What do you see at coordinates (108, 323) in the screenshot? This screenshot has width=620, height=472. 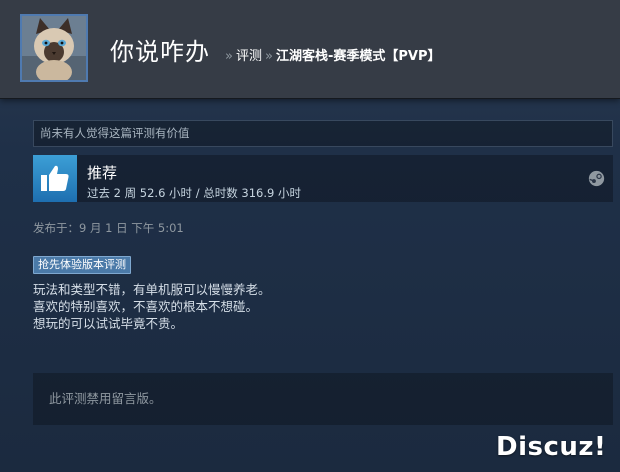 I see `review-line: 想玩的可以试试毕竟不贵。` at bounding box center [108, 323].